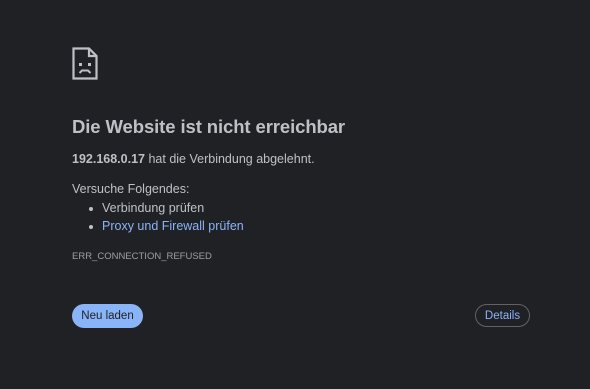 Image resolution: width=590 pixels, height=389 pixels. What do you see at coordinates (209, 126) in the screenshot?
I see `page-title: Die Website ist nicht erreichbar` at bounding box center [209, 126].